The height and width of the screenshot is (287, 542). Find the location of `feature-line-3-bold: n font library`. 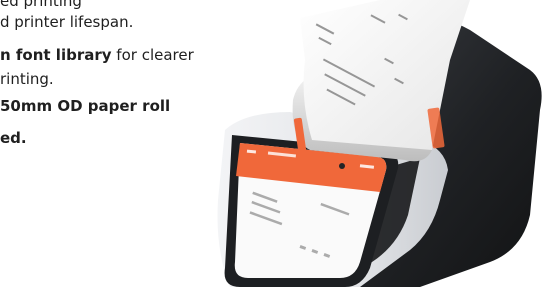

feature-line-3-bold: n font library is located at coordinates (56, 55).